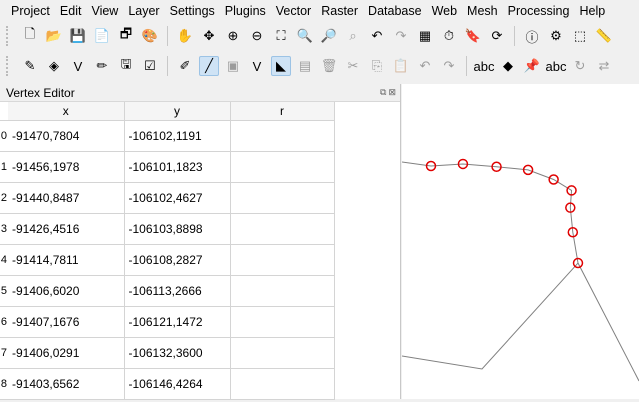 The width and height of the screenshot is (639, 402). I want to click on select-features-icon: ⬚, so click(580, 36).